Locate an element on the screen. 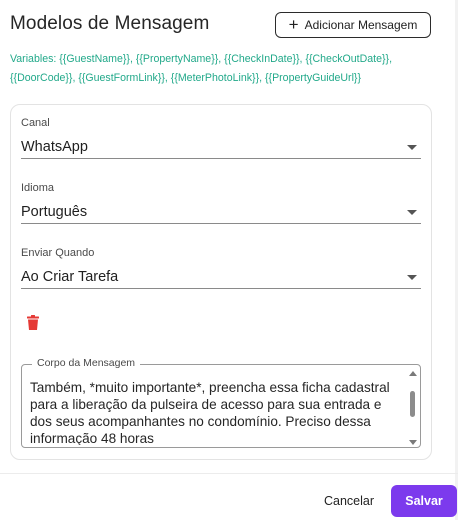 The width and height of the screenshot is (458, 520). scroll-up-icon is located at coordinates (413, 373).